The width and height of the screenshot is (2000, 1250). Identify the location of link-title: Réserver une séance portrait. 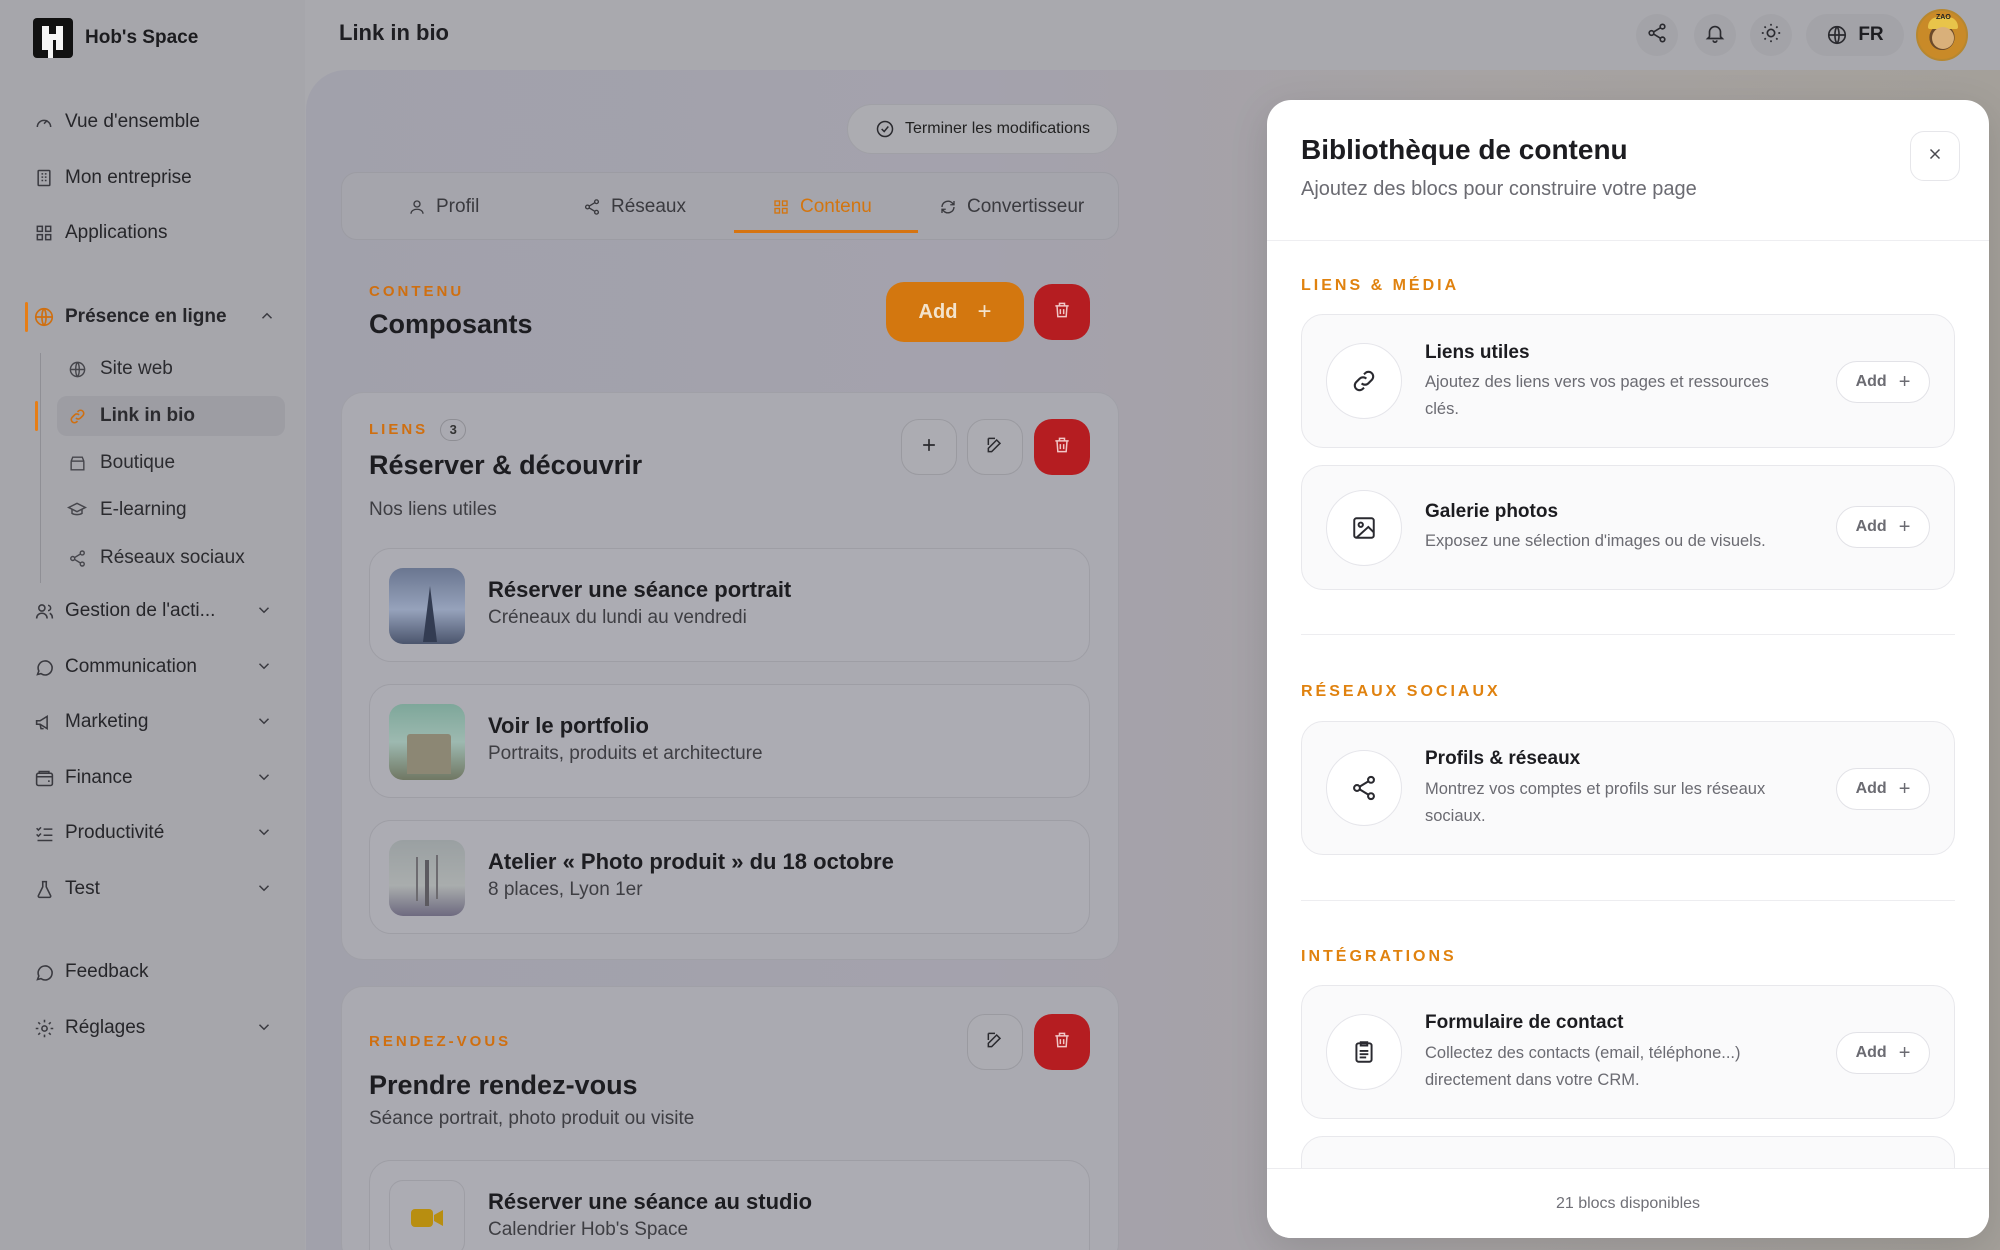
(640, 589).